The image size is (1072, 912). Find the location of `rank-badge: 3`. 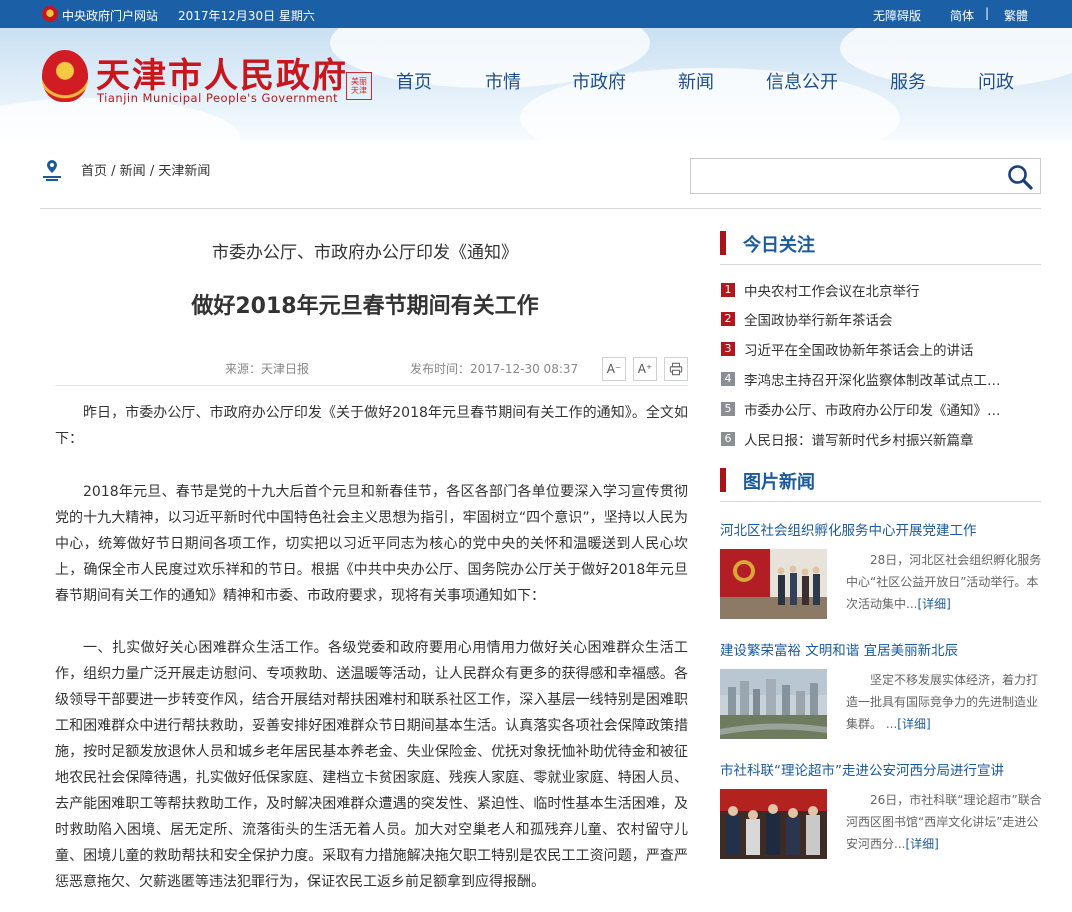

rank-badge: 3 is located at coordinates (728, 349).